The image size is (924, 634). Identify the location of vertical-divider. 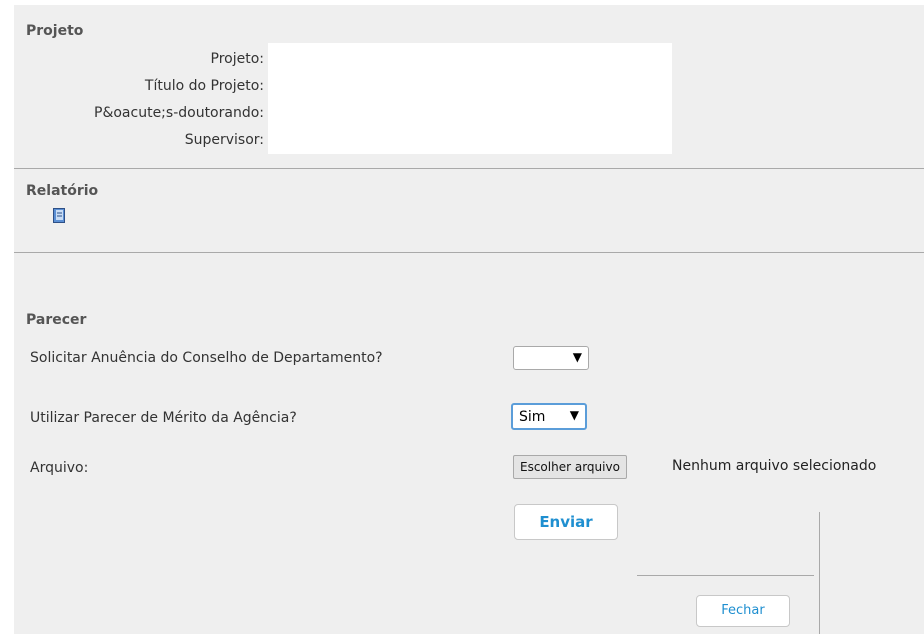
(819, 573).